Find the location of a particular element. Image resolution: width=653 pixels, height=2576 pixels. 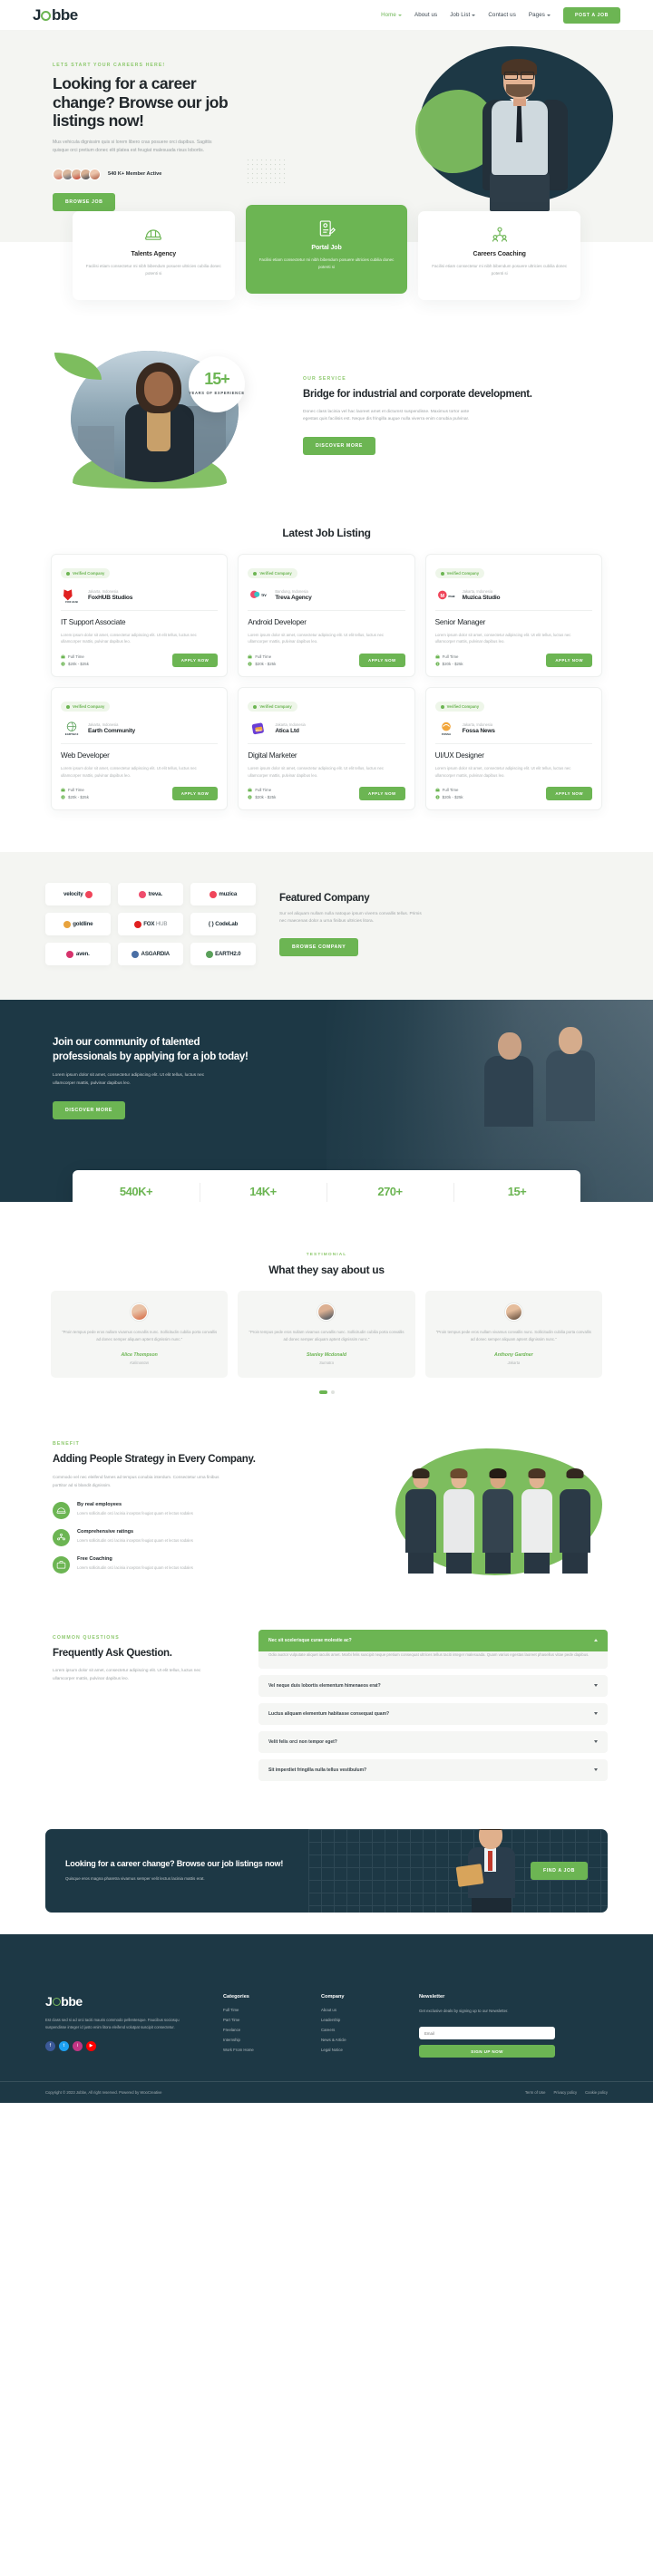

footer-link: Part Time is located at coordinates (265, 2020).